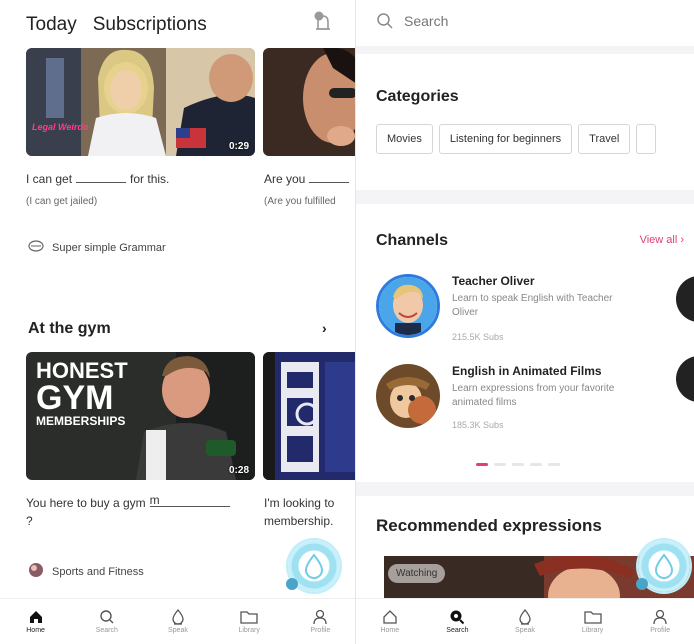 Image resolution: width=694 pixels, height=644 pixels. Describe the element at coordinates (478, 425) in the screenshot. I see `channel-subs: 185.3K Subs` at that location.